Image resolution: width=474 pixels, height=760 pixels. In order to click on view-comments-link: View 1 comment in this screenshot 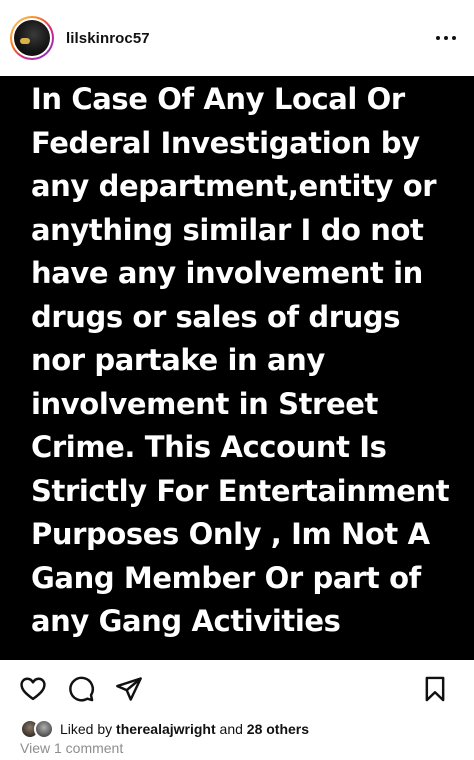, I will do `click(71, 748)`.